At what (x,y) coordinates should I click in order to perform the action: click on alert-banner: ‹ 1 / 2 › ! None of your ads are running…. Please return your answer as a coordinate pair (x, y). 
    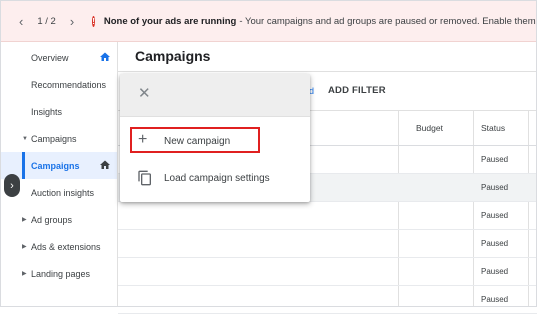
    Looking at the image, I should click on (268, 21).